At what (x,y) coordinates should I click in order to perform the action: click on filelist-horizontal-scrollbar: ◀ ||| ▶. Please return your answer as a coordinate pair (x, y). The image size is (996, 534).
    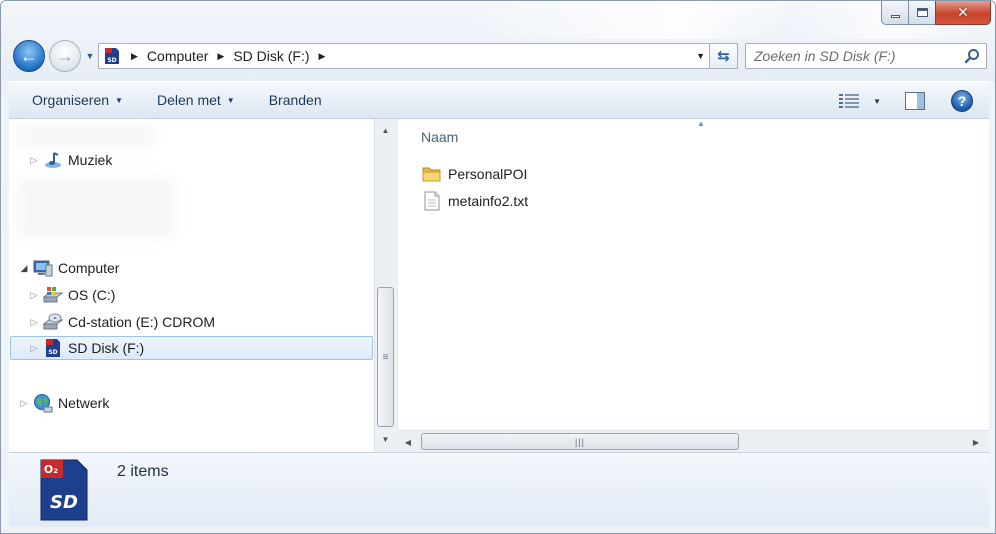
    Looking at the image, I should click on (693, 441).